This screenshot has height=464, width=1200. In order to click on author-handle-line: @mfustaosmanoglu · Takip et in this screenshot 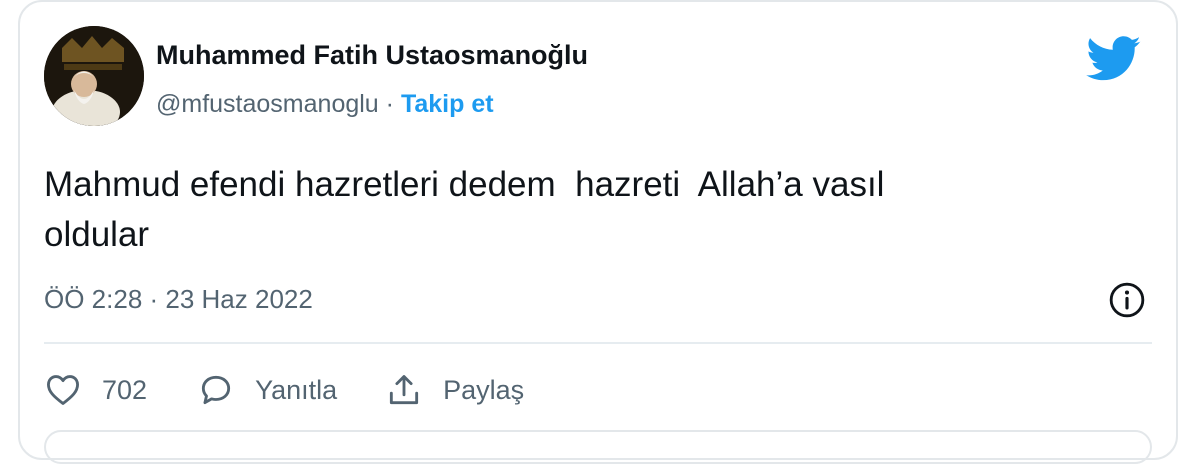, I will do `click(325, 104)`.